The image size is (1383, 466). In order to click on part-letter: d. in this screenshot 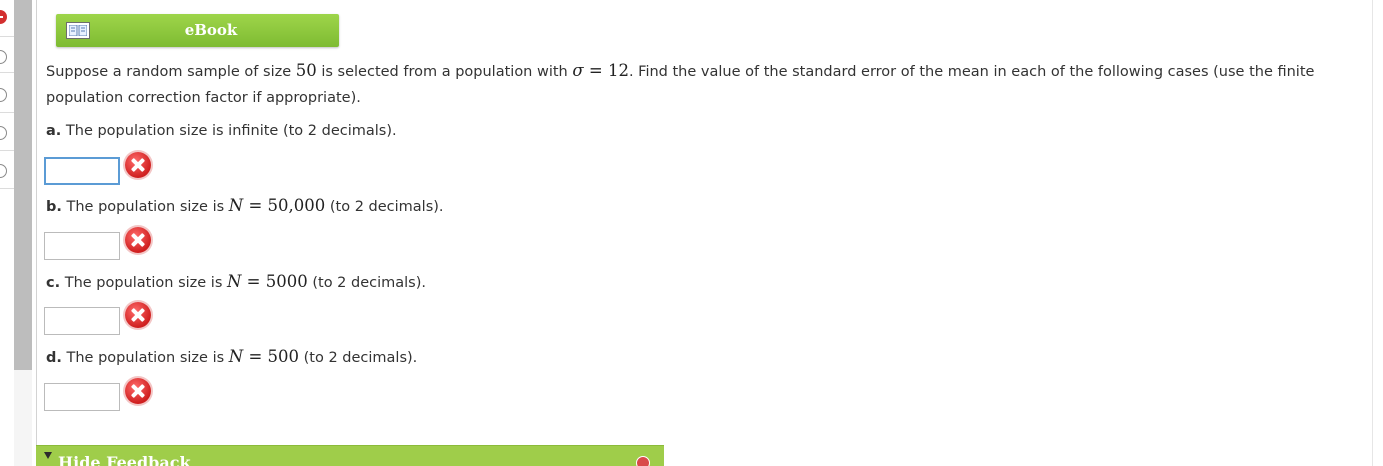, I will do `click(54, 358)`.